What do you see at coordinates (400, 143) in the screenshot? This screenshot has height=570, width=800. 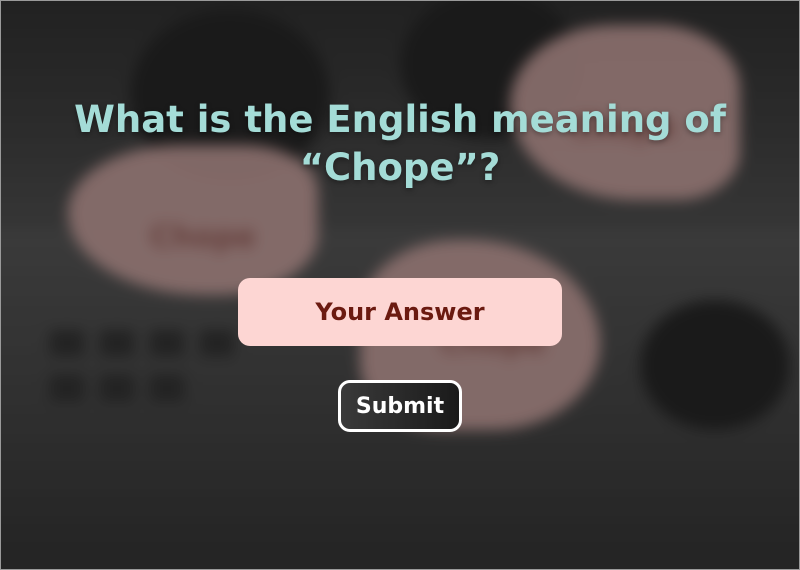 I see `question-text: What is the English meaning of “Chope”?` at bounding box center [400, 143].